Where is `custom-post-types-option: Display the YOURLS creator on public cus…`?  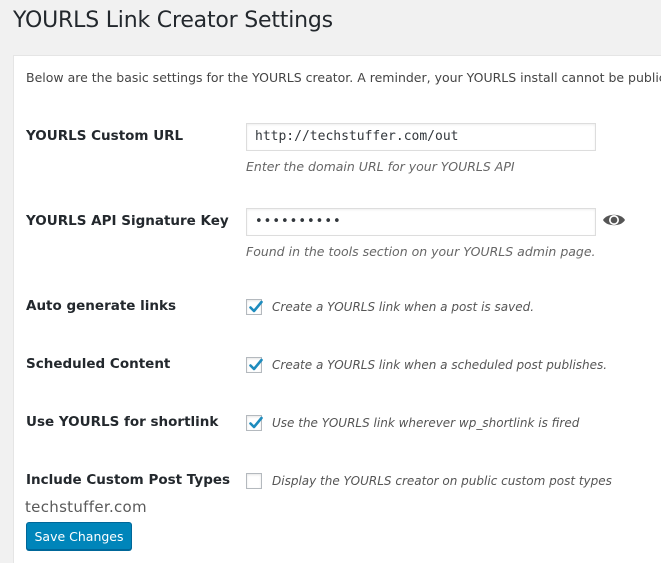 custom-post-types-option: Display the YOURLS creator on public cus… is located at coordinates (429, 481).